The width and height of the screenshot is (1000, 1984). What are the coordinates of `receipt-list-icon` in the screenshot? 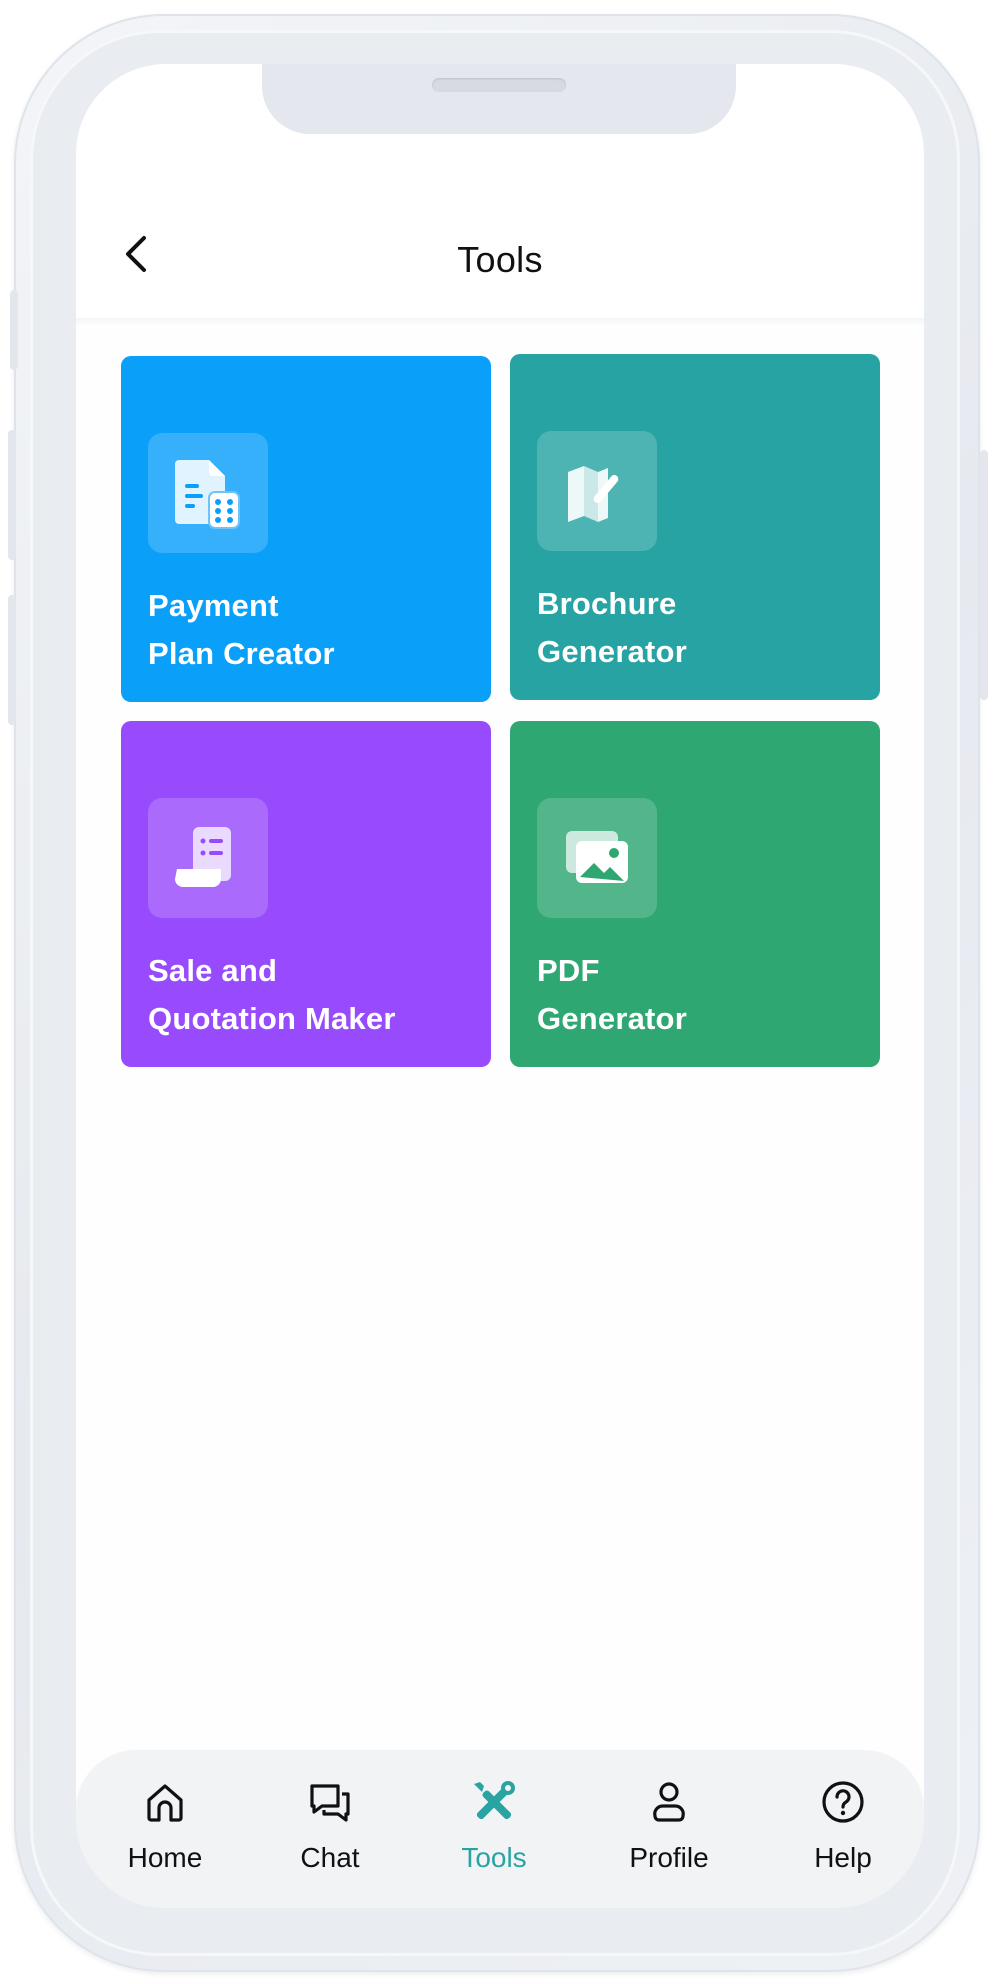 It's located at (203, 857).